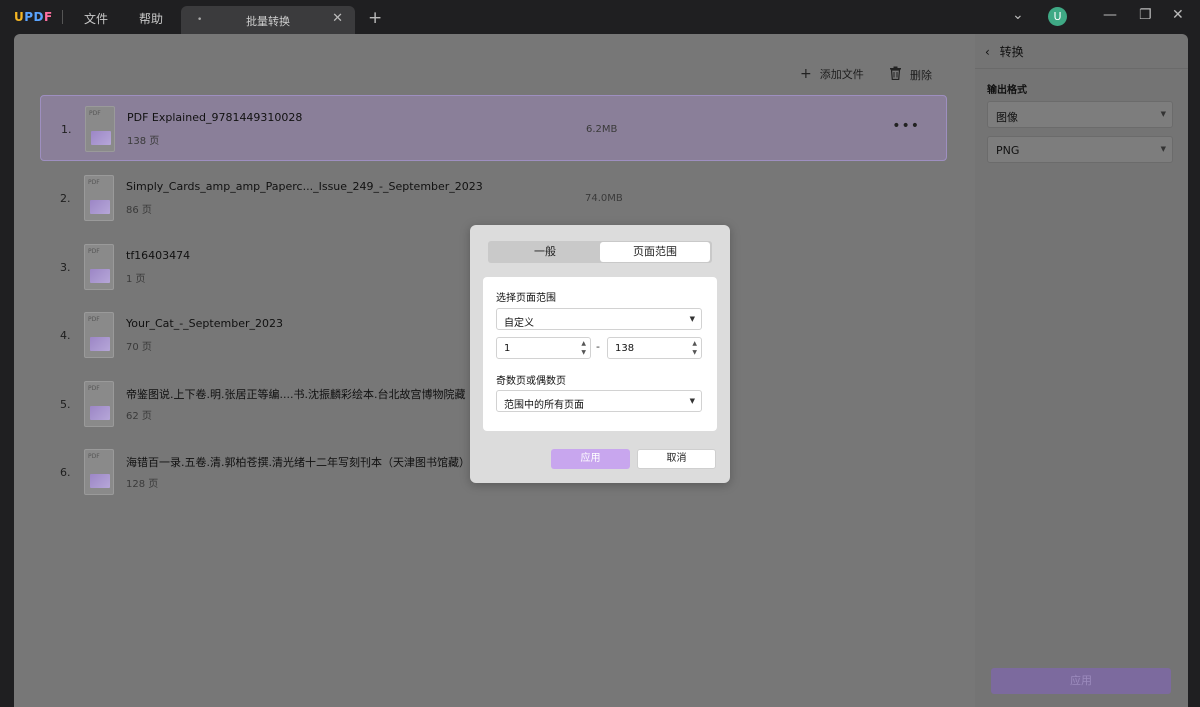 Image resolution: width=1200 pixels, height=707 pixels. What do you see at coordinates (215, 117) in the screenshot?
I see `file-name: PDF Explained_9781449310028` at bounding box center [215, 117].